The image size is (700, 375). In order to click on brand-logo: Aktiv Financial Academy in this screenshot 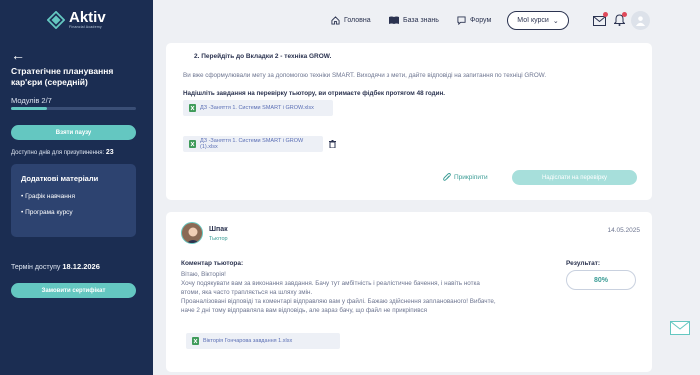, I will do `click(76, 19)`.